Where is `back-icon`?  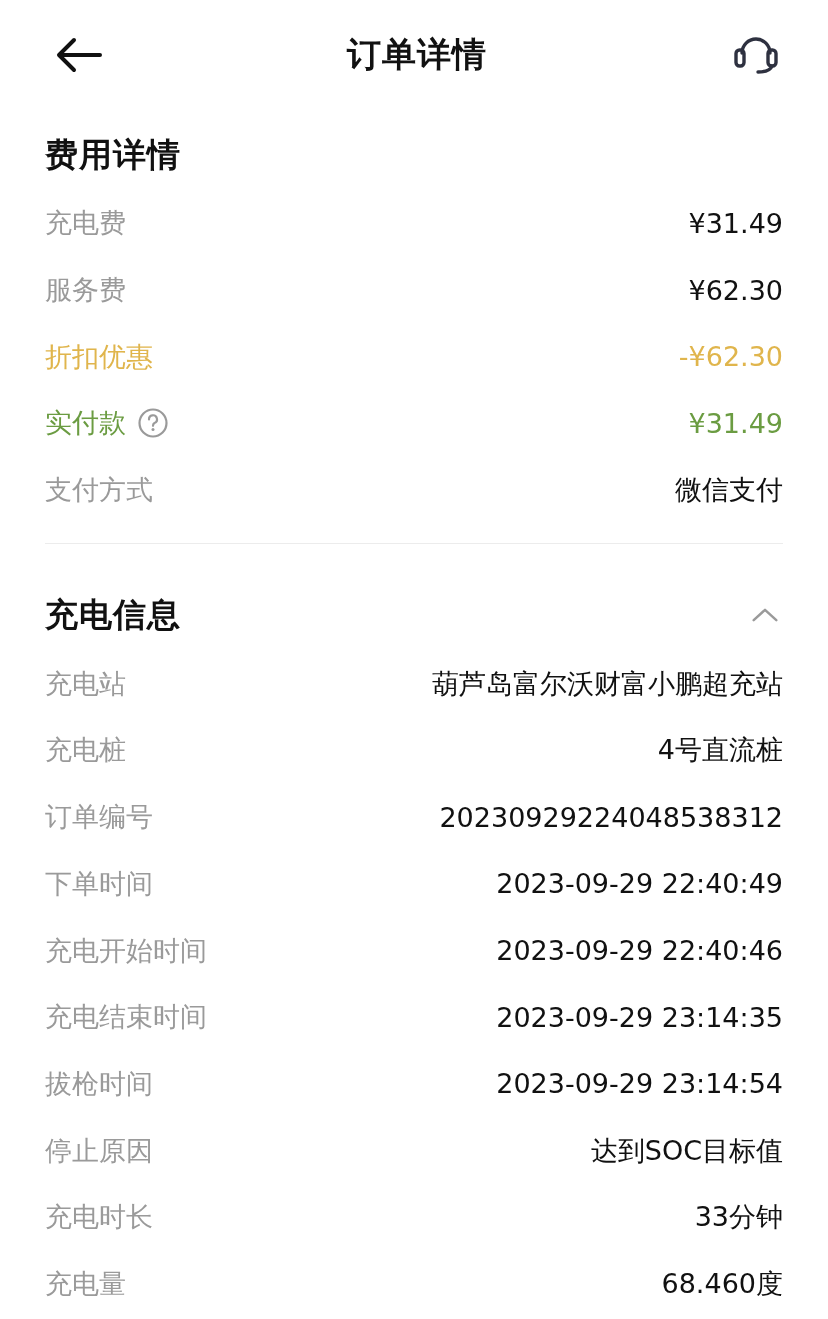
back-icon is located at coordinates (79, 55).